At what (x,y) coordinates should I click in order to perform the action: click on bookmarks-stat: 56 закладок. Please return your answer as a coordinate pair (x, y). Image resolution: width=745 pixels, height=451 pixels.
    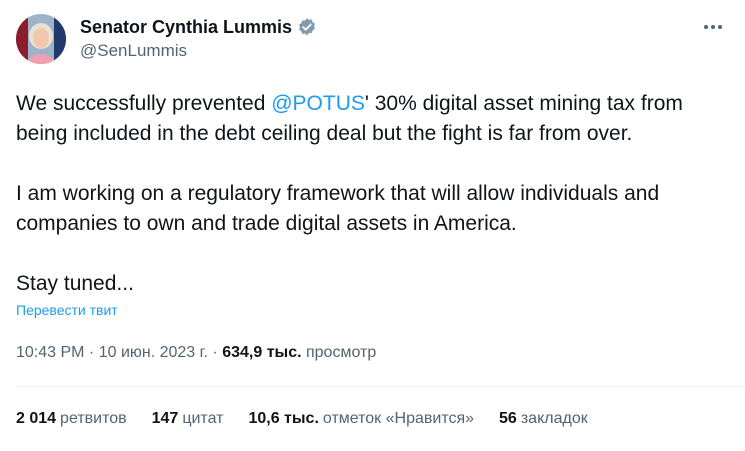
    Looking at the image, I should click on (543, 419).